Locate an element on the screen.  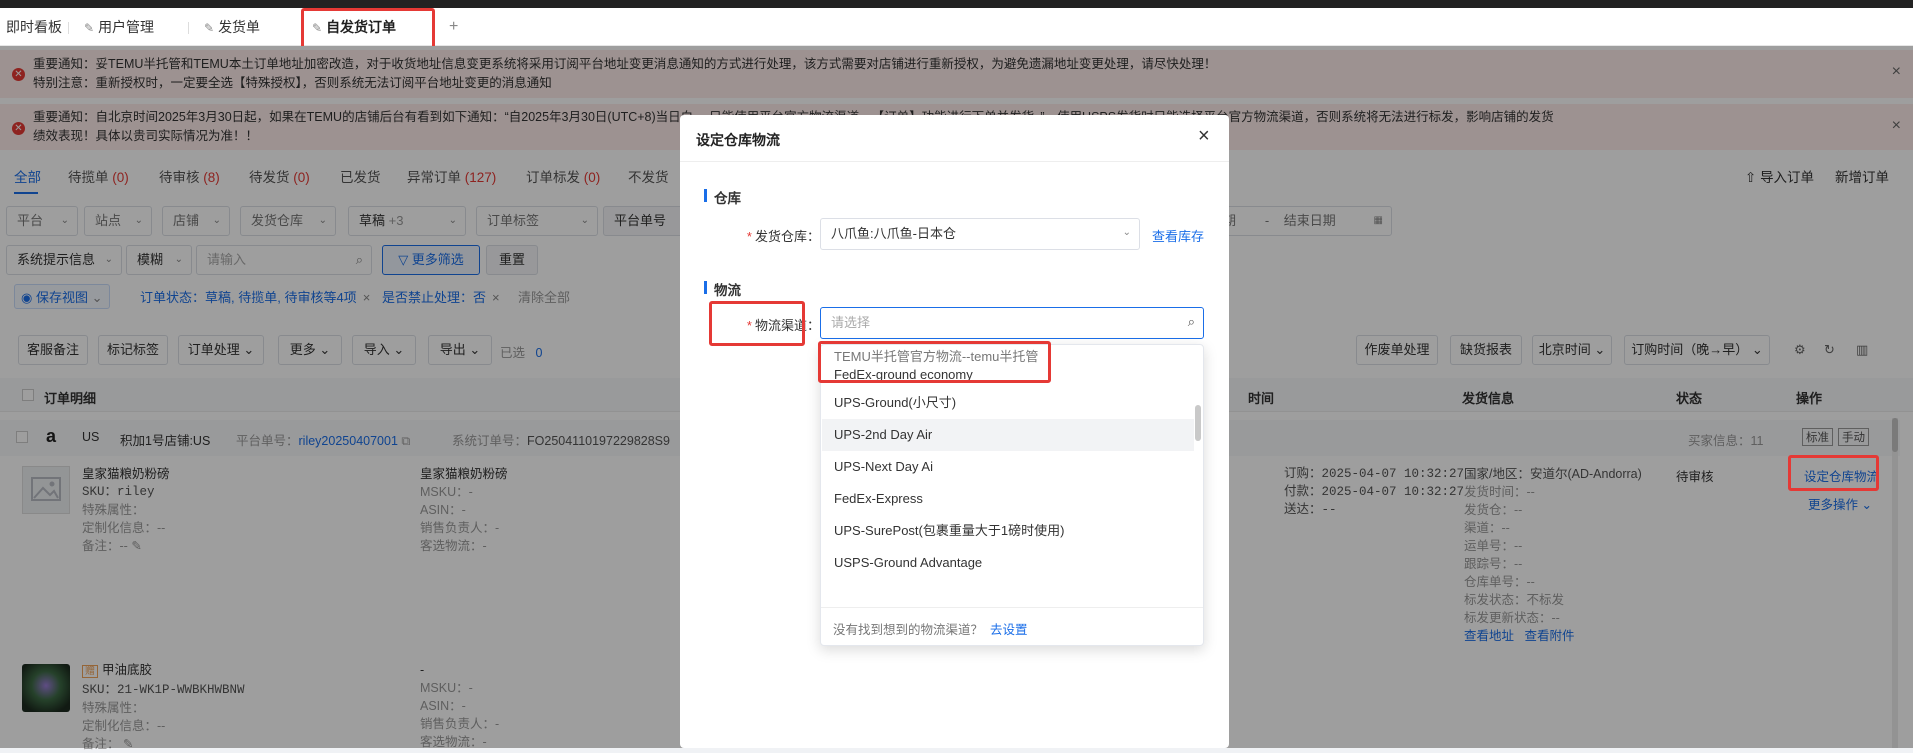
search-icon: ⌕ is located at coordinates (1191, 321).